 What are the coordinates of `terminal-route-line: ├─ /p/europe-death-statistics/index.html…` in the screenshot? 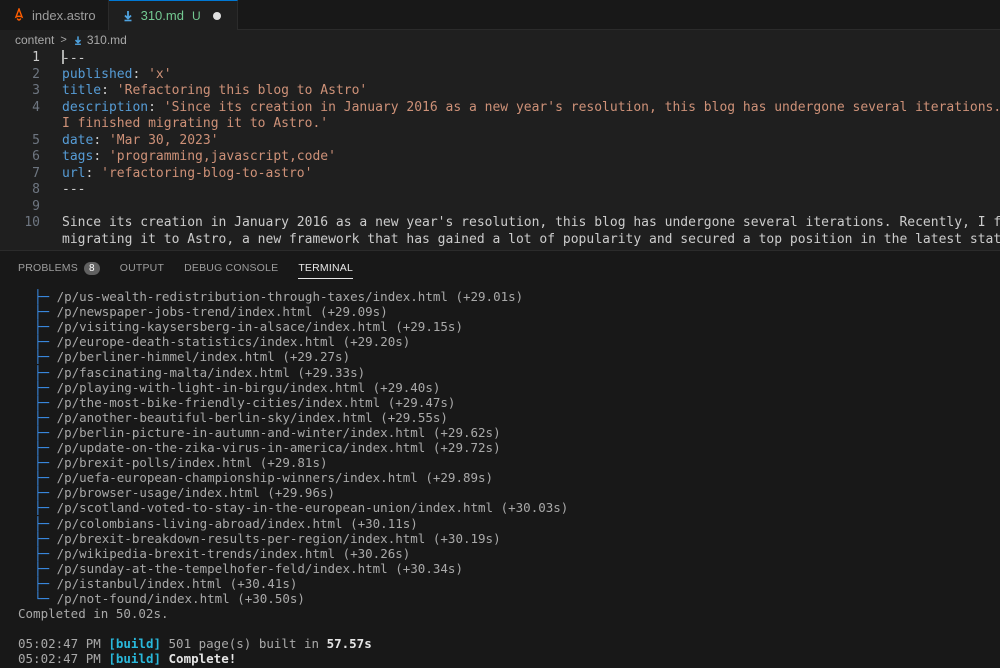 It's located at (205, 341).